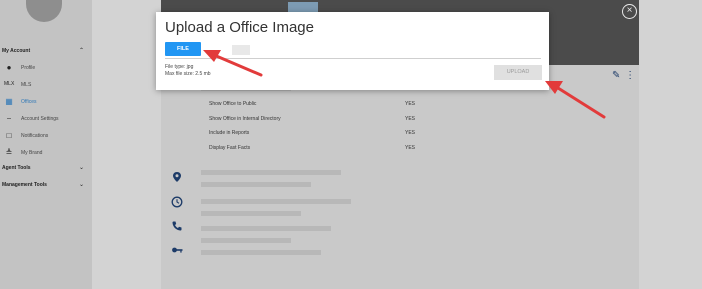 The height and width of the screenshot is (289, 702). I want to click on more-options-icon: ⋮, so click(630, 75).